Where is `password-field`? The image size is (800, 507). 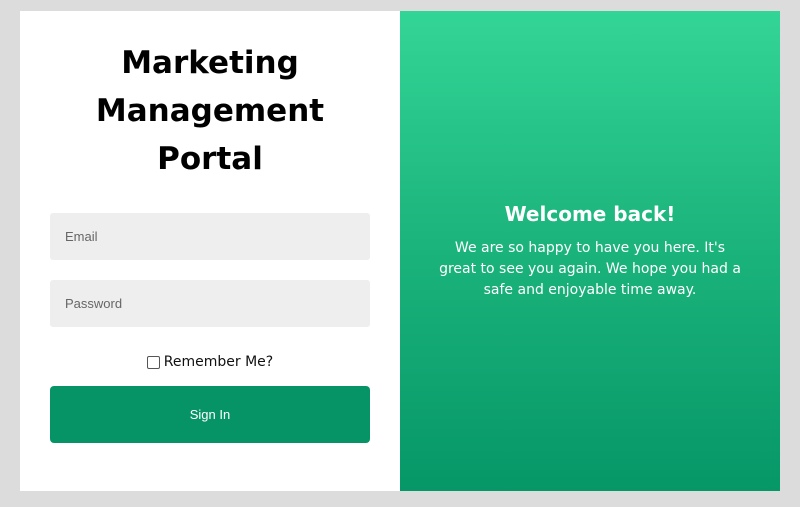 password-field is located at coordinates (210, 303).